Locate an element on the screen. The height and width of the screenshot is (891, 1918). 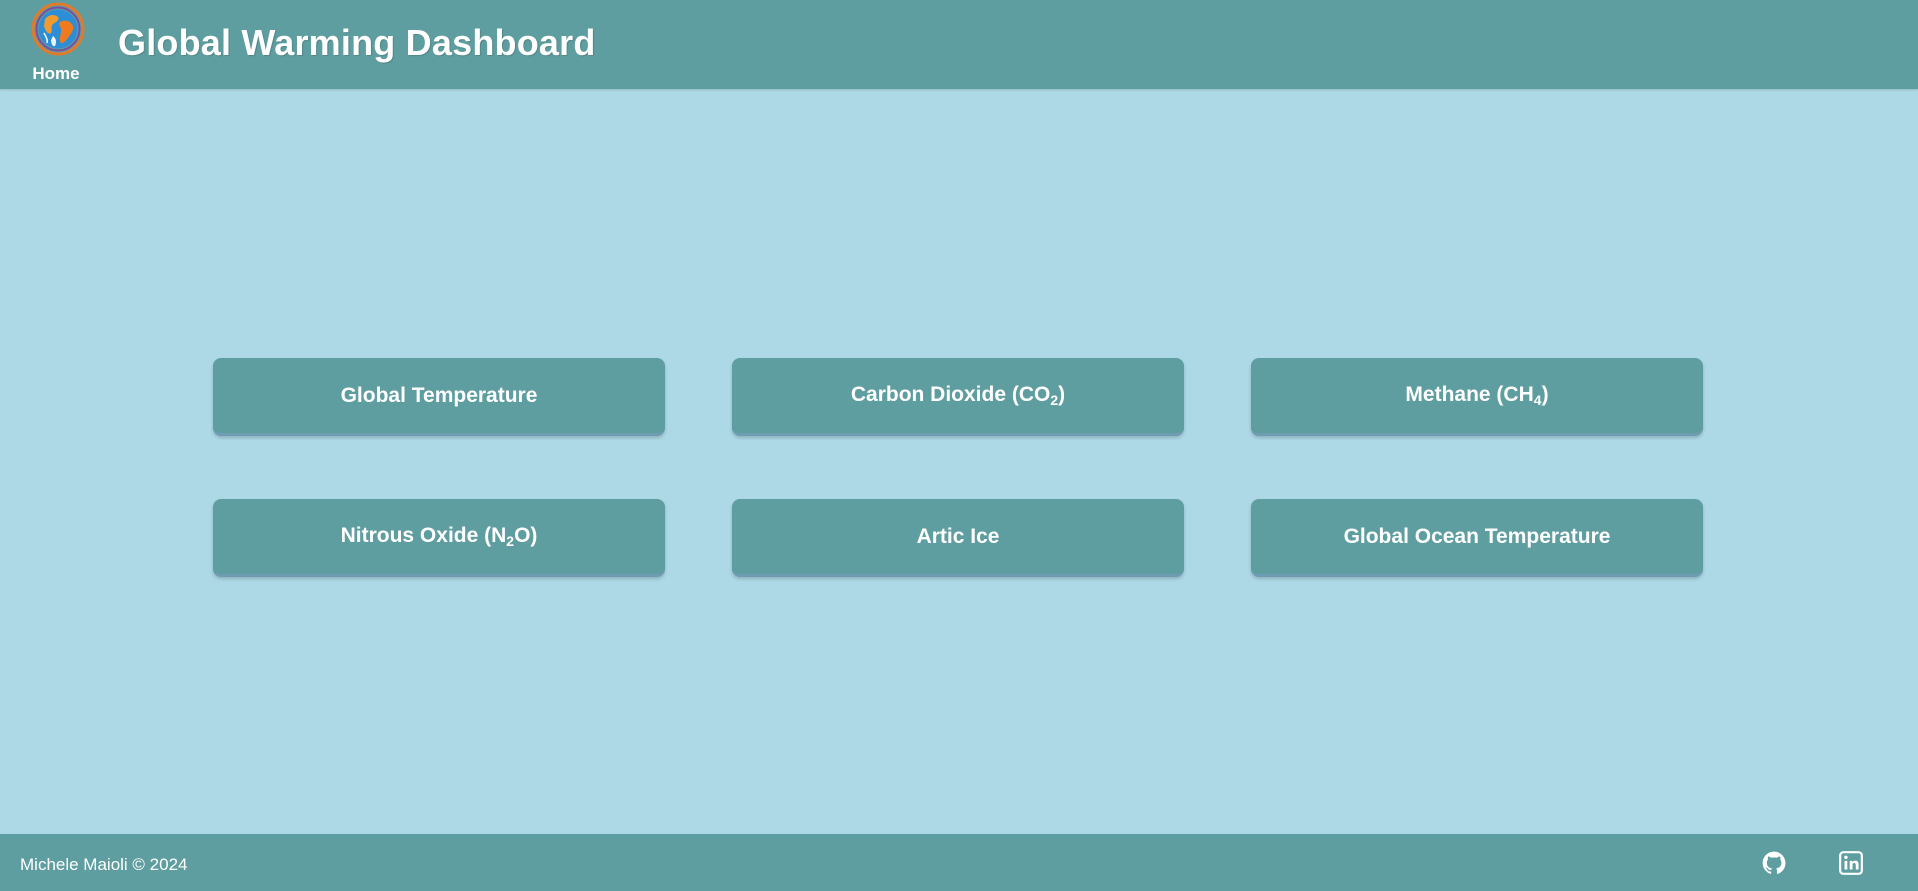
copyright-text: Michele Maioli © 2024 is located at coordinates (104, 864).